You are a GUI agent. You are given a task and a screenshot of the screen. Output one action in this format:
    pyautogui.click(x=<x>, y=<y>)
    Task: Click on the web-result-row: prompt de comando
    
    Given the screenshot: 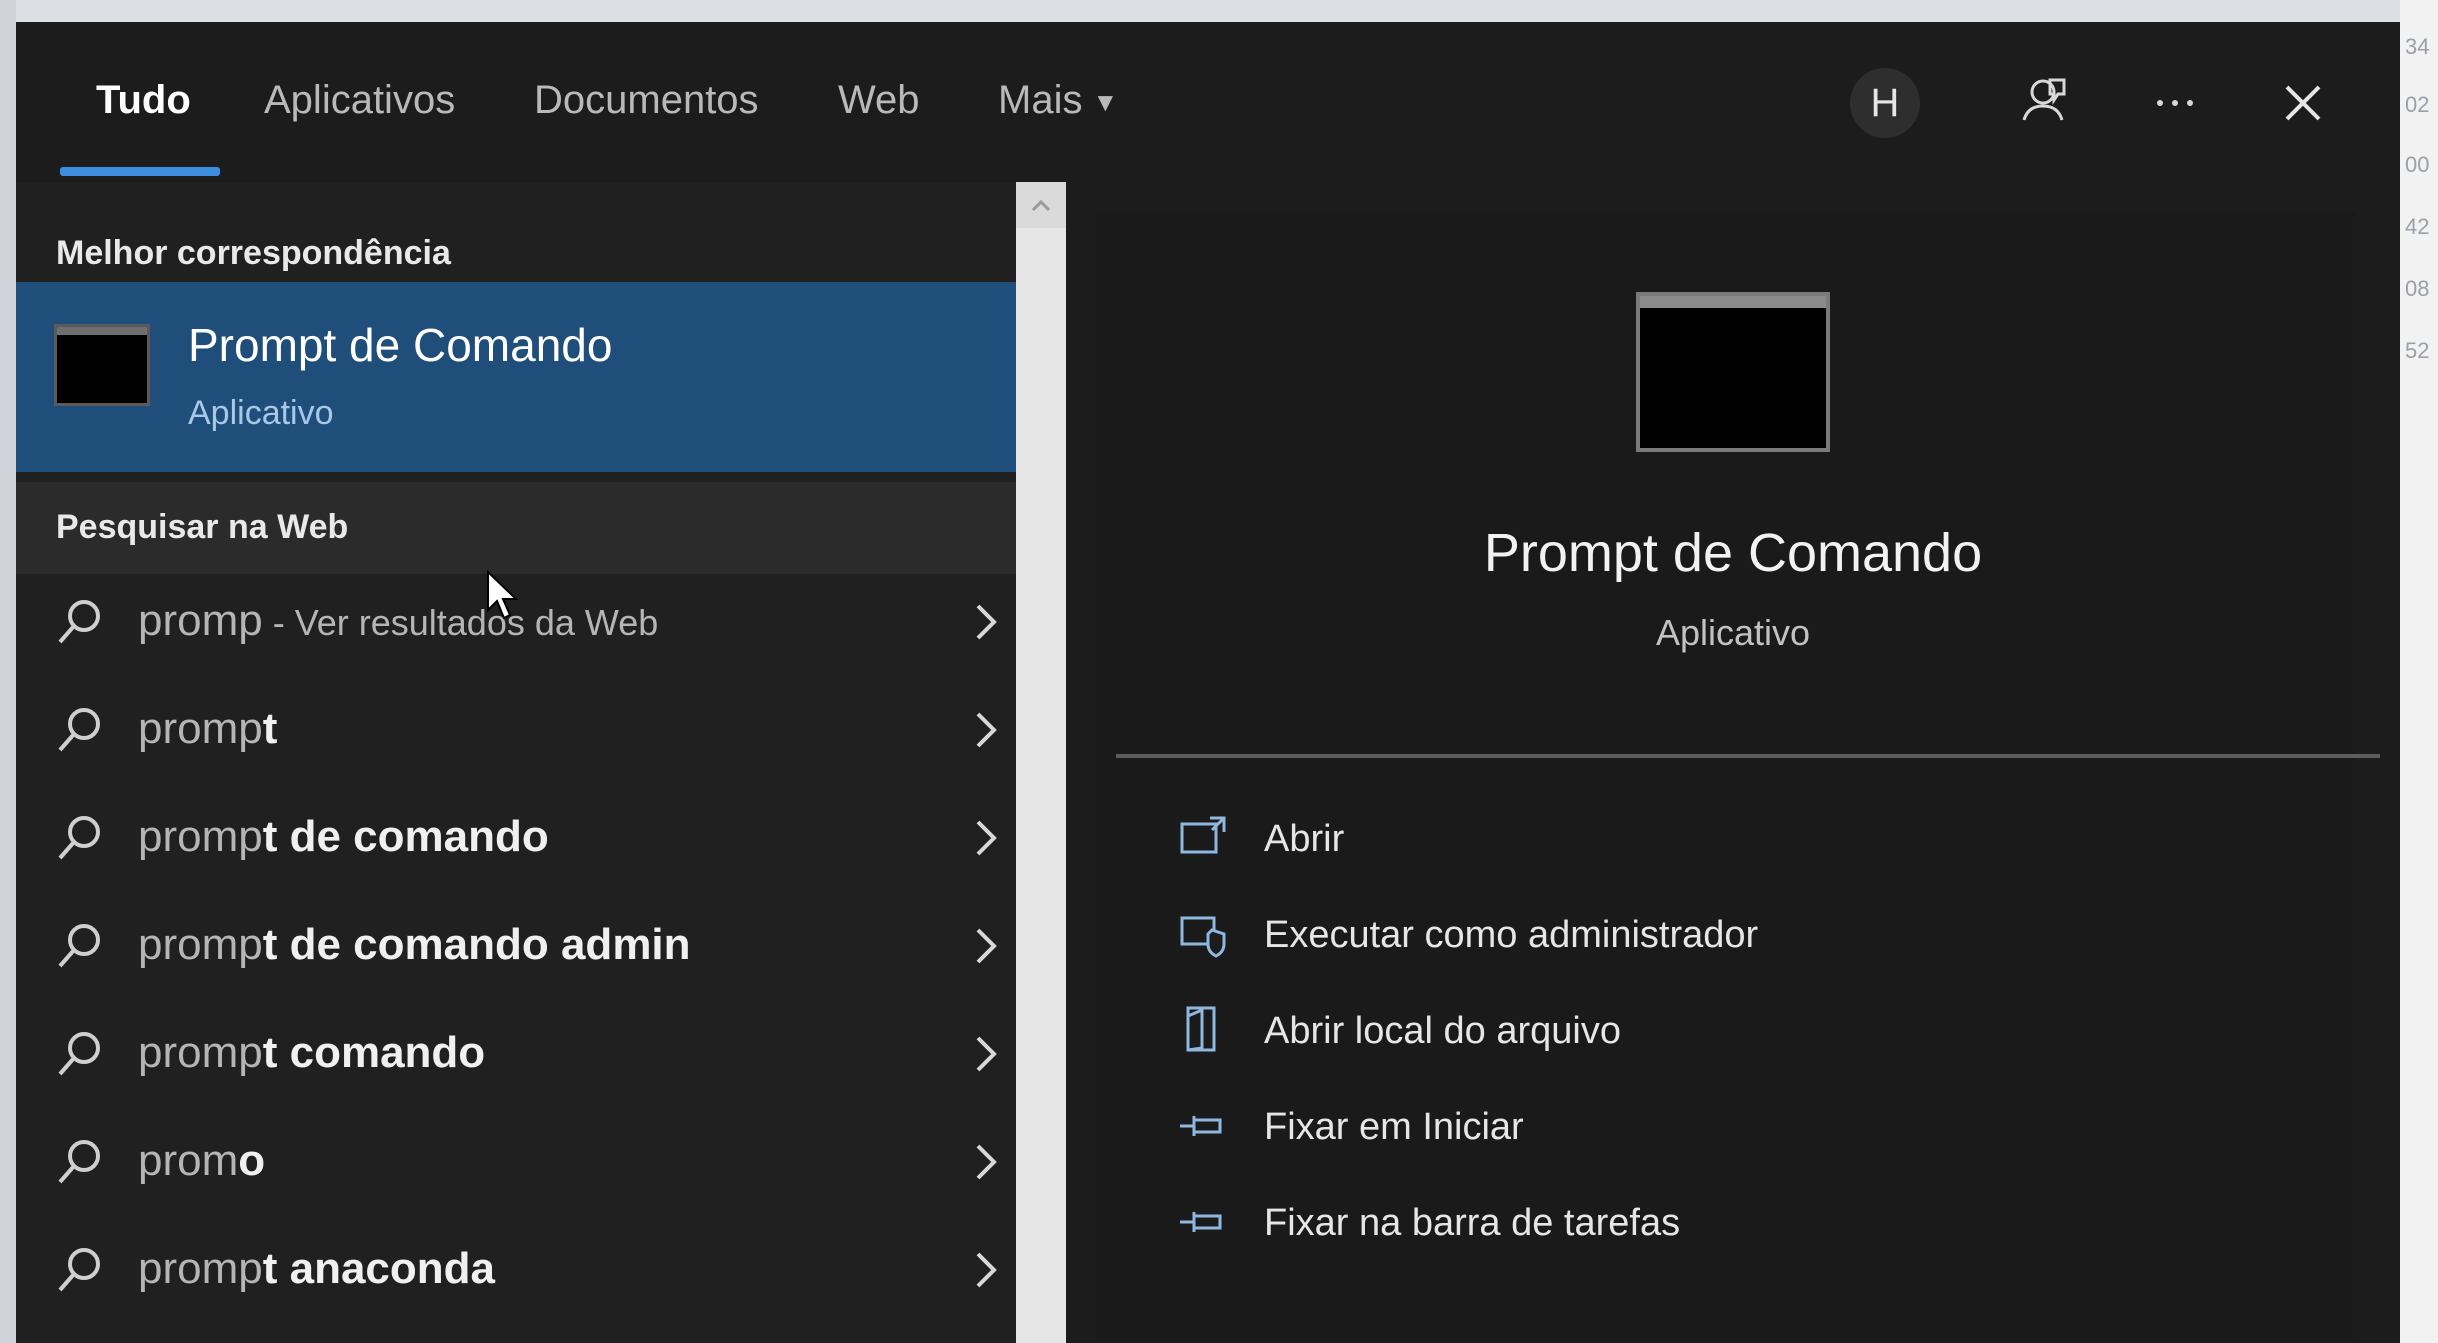 What is the action you would take?
    pyautogui.click(x=516, y=838)
    